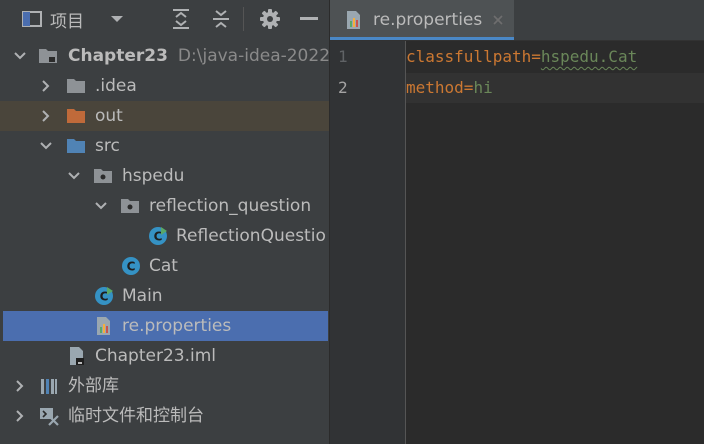 This screenshot has width=704, height=444. Describe the element at coordinates (589, 56) in the screenshot. I see `property-value: hspedu.Cat` at that location.